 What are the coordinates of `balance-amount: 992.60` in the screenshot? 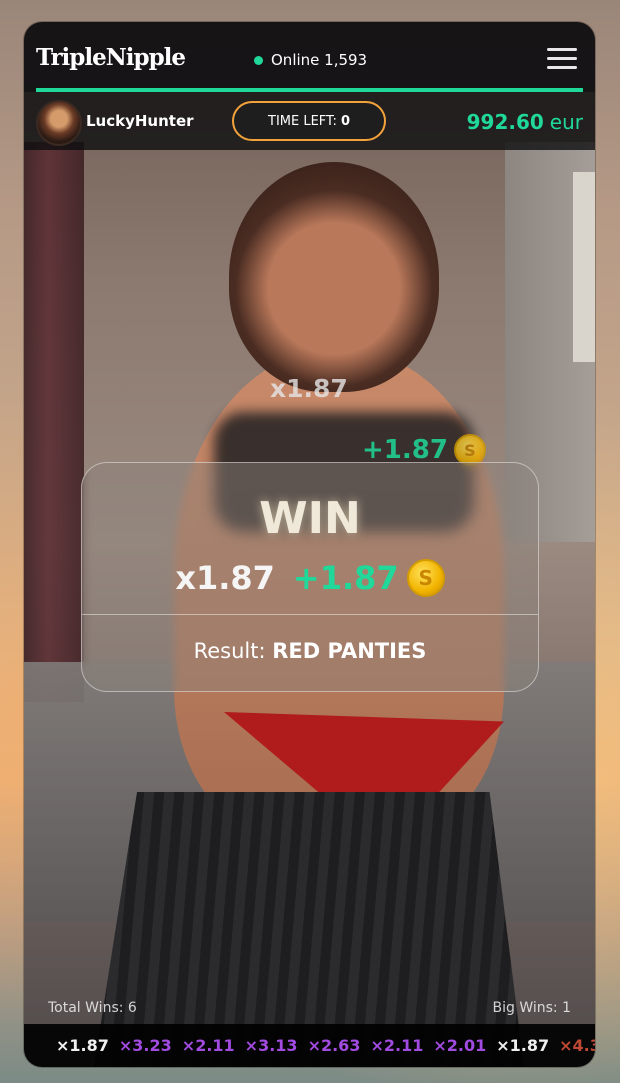 It's located at (505, 122).